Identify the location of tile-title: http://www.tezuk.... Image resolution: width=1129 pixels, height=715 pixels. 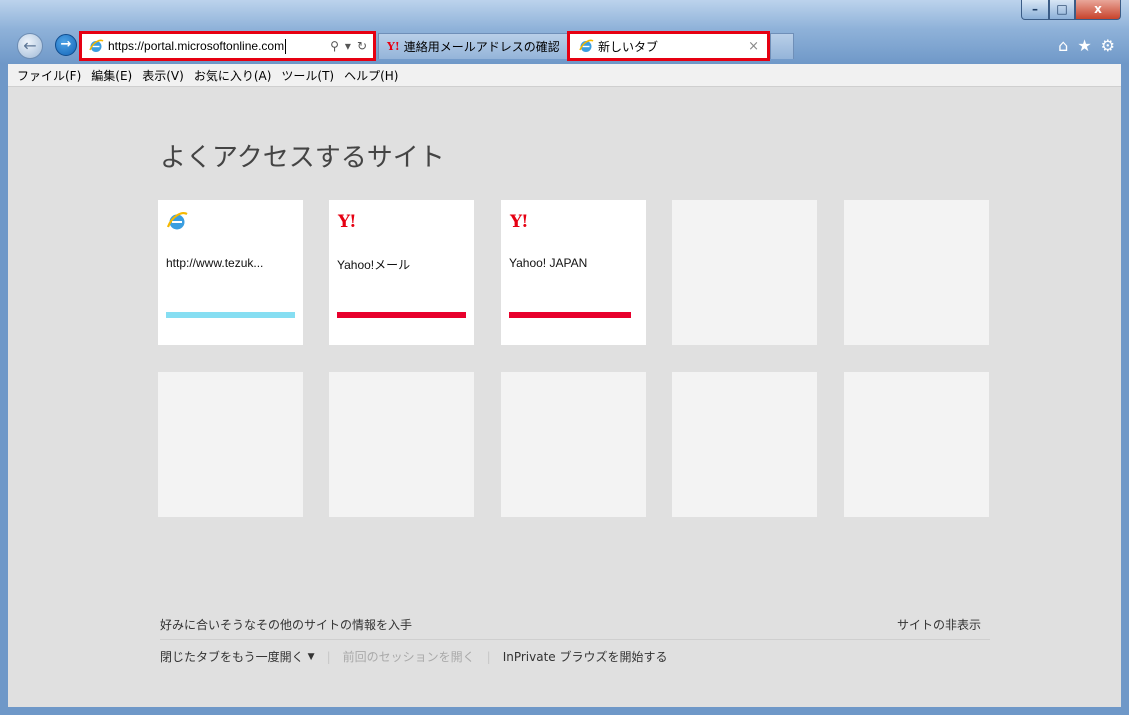
(215, 263).